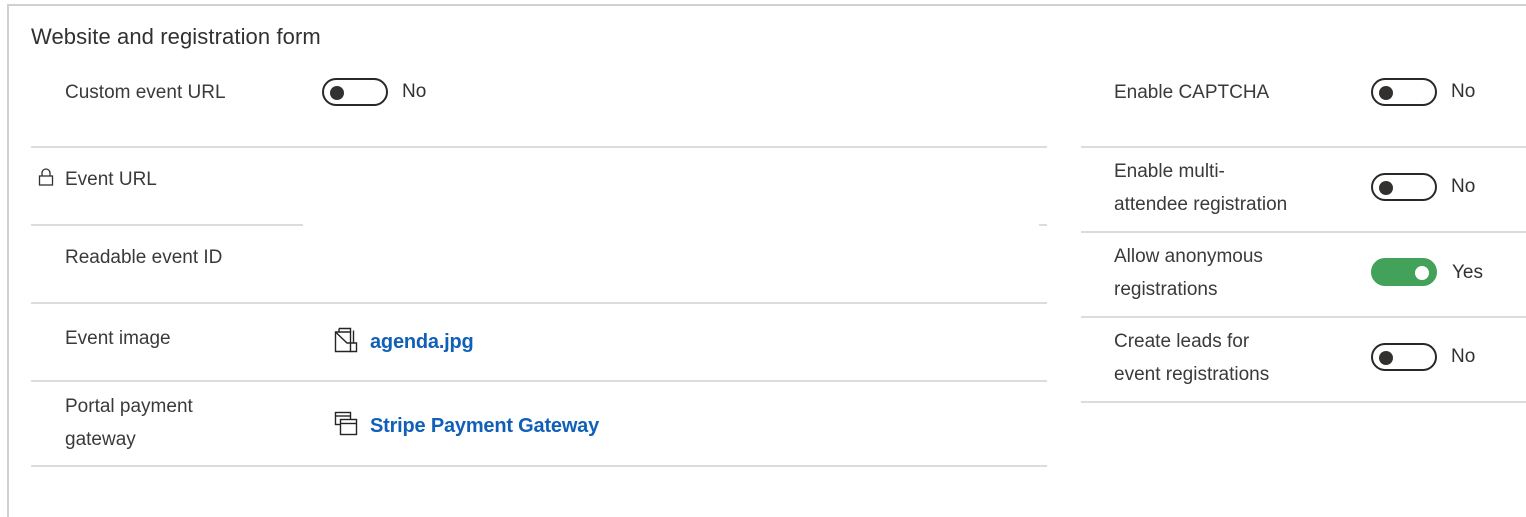 The height and width of the screenshot is (517, 1526). What do you see at coordinates (484, 426) in the screenshot?
I see `payment-gateway-link: Stripe Payment Gateway` at bounding box center [484, 426].